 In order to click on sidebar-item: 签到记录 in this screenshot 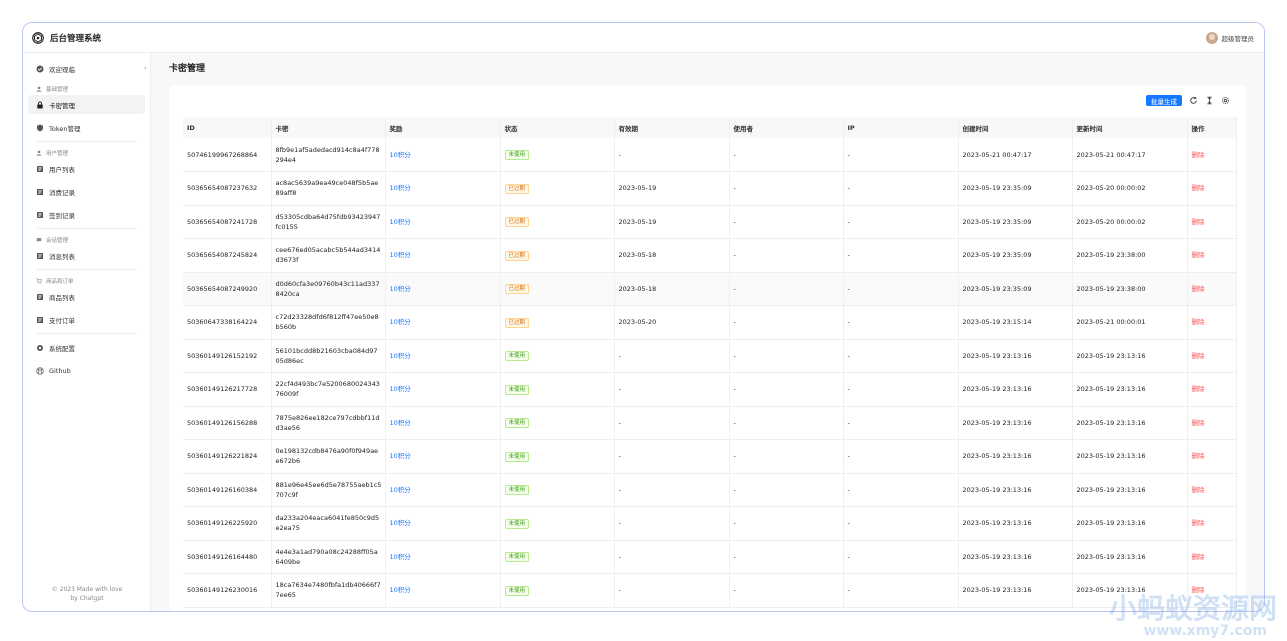, I will do `click(86, 214)`.